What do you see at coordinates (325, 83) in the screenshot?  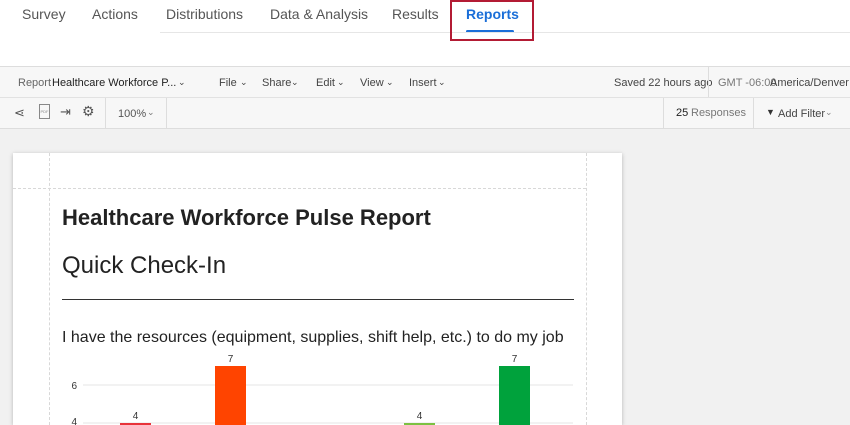 I see `menu-edit: Edit` at bounding box center [325, 83].